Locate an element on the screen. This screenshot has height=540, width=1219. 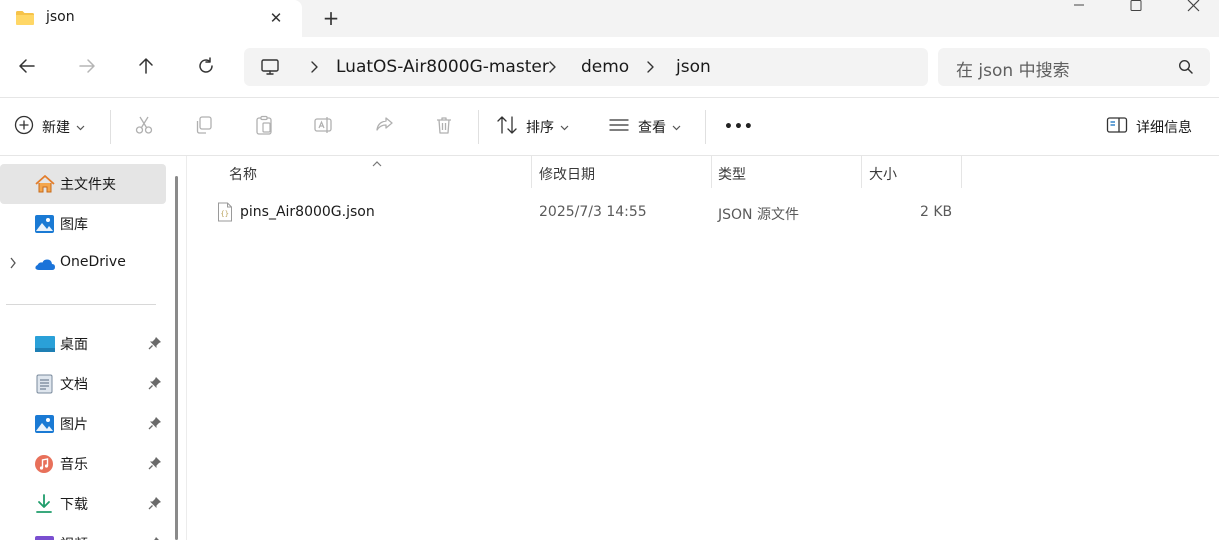
music-icon is located at coordinates (45, 464).